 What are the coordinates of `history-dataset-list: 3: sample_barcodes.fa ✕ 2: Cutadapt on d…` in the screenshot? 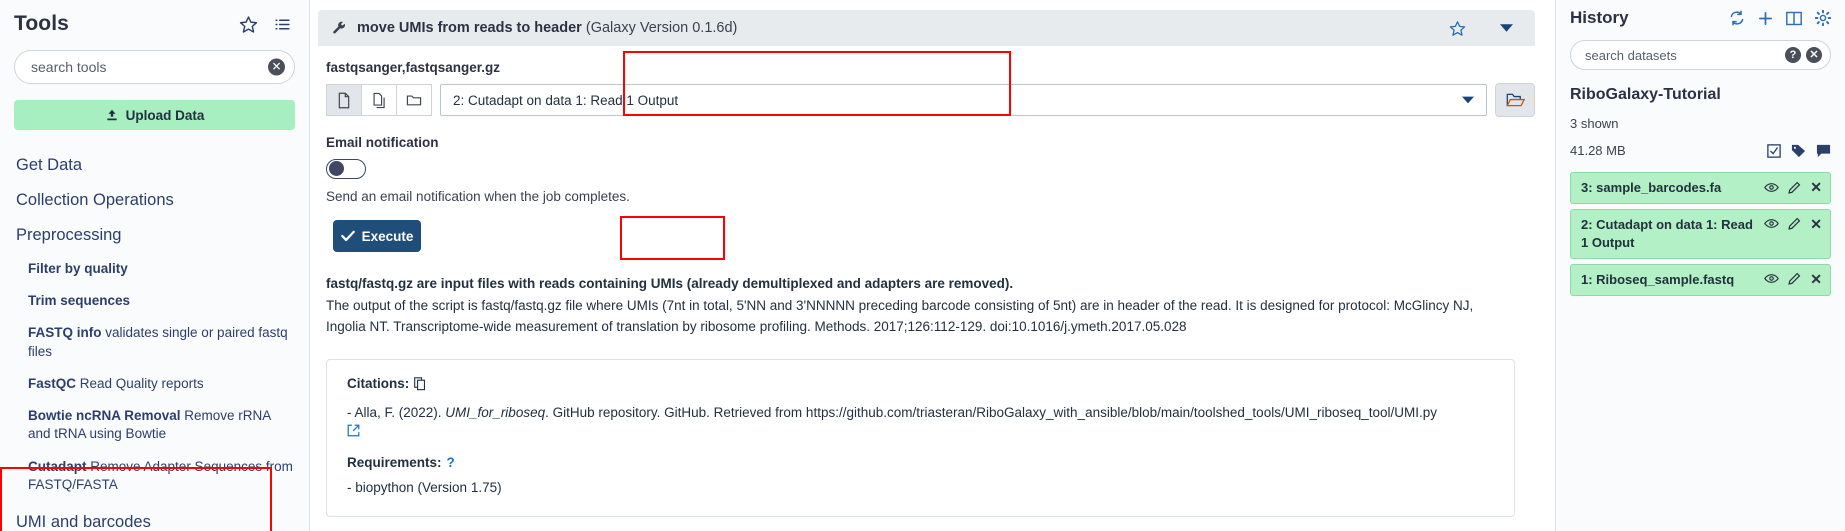 It's located at (1700, 234).